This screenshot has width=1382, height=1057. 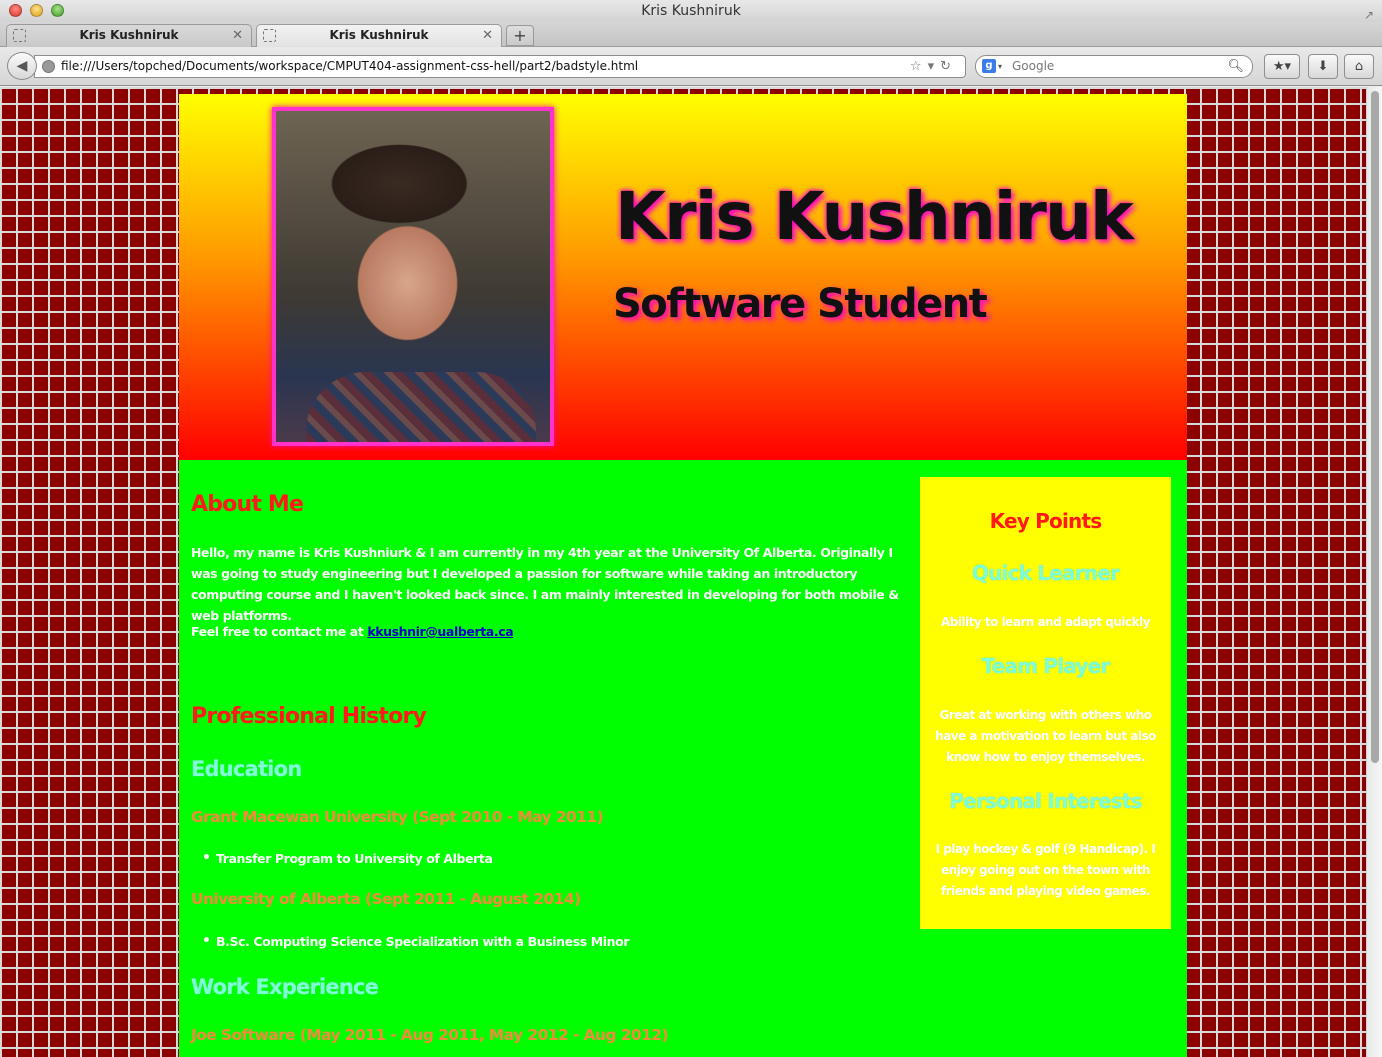 I want to click on zoom-window-button, so click(x=57, y=10).